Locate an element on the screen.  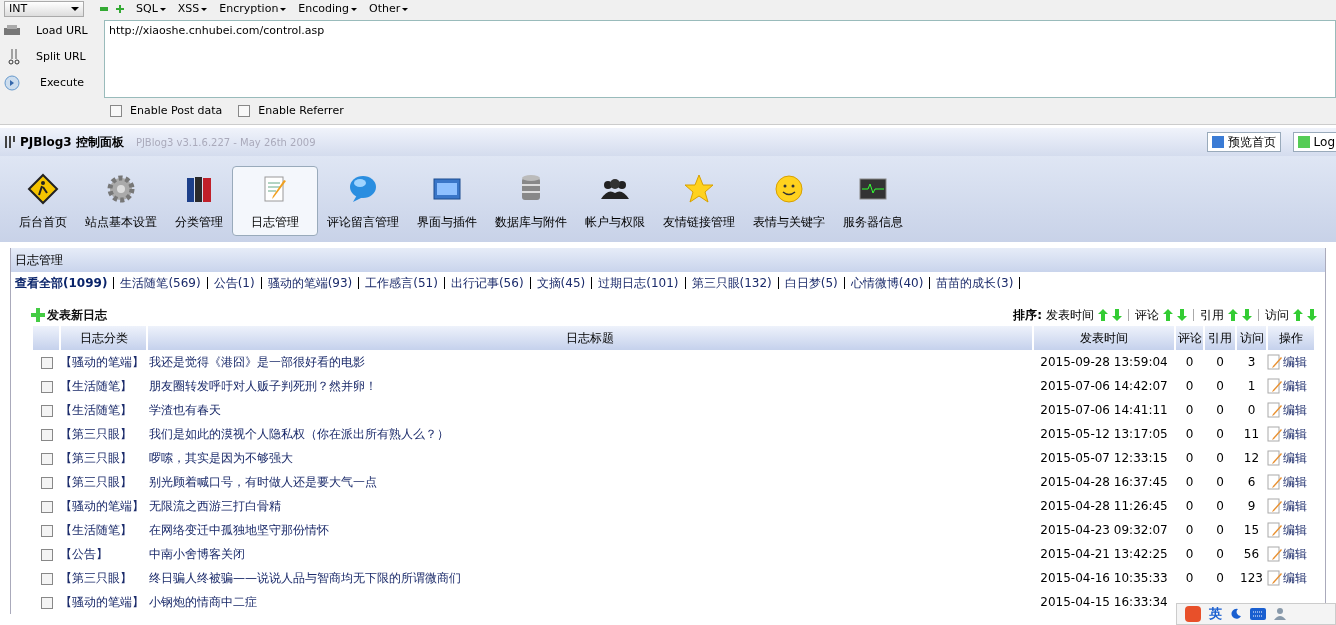
category-link: 白日梦(5) is located at coordinates (811, 283).